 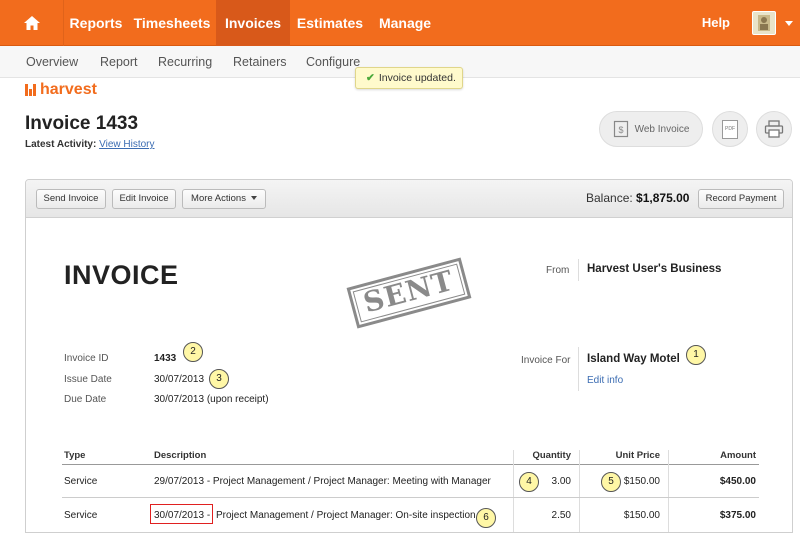 What do you see at coordinates (410, 497) in the screenshot?
I see `row-divider` at bounding box center [410, 497].